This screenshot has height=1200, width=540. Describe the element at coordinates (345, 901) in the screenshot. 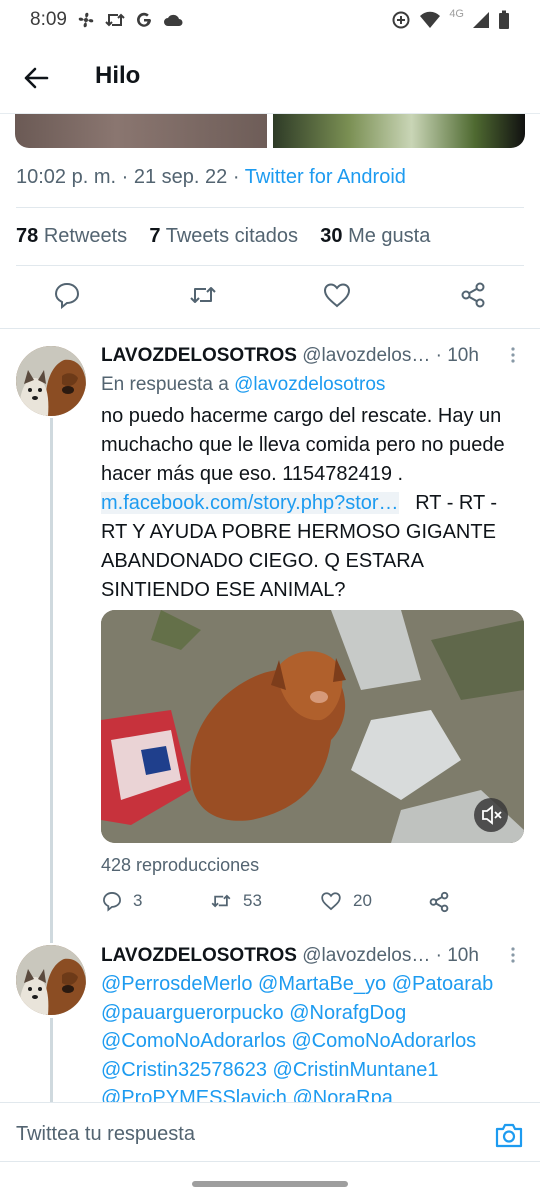

I see `like-action: 20` at that location.